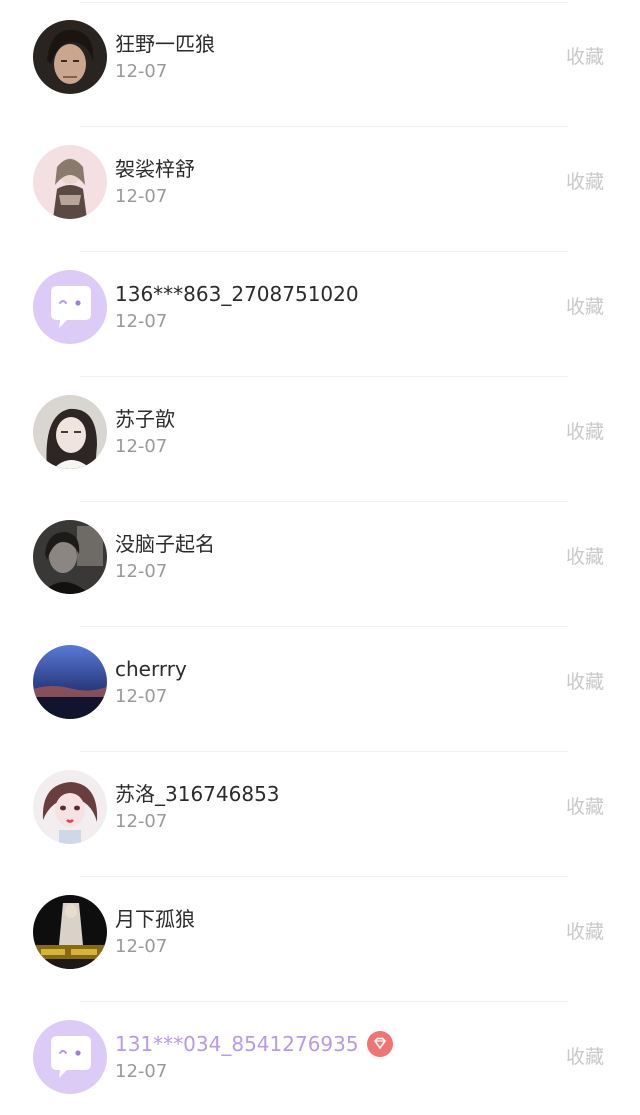  I want to click on user-name: 狂野一匹狼, so click(165, 44).